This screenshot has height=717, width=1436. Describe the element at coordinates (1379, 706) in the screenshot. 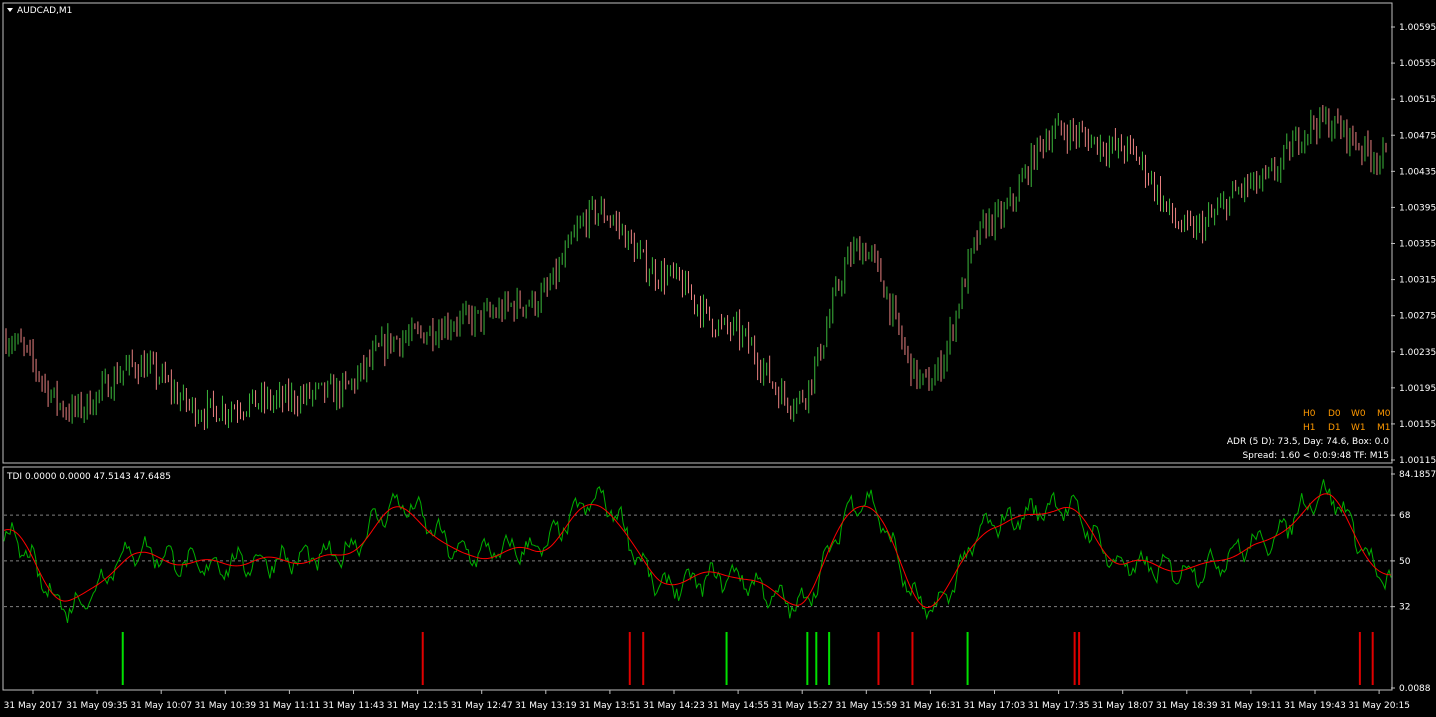

I see `time-tick-label: 31 May 20:15` at that location.